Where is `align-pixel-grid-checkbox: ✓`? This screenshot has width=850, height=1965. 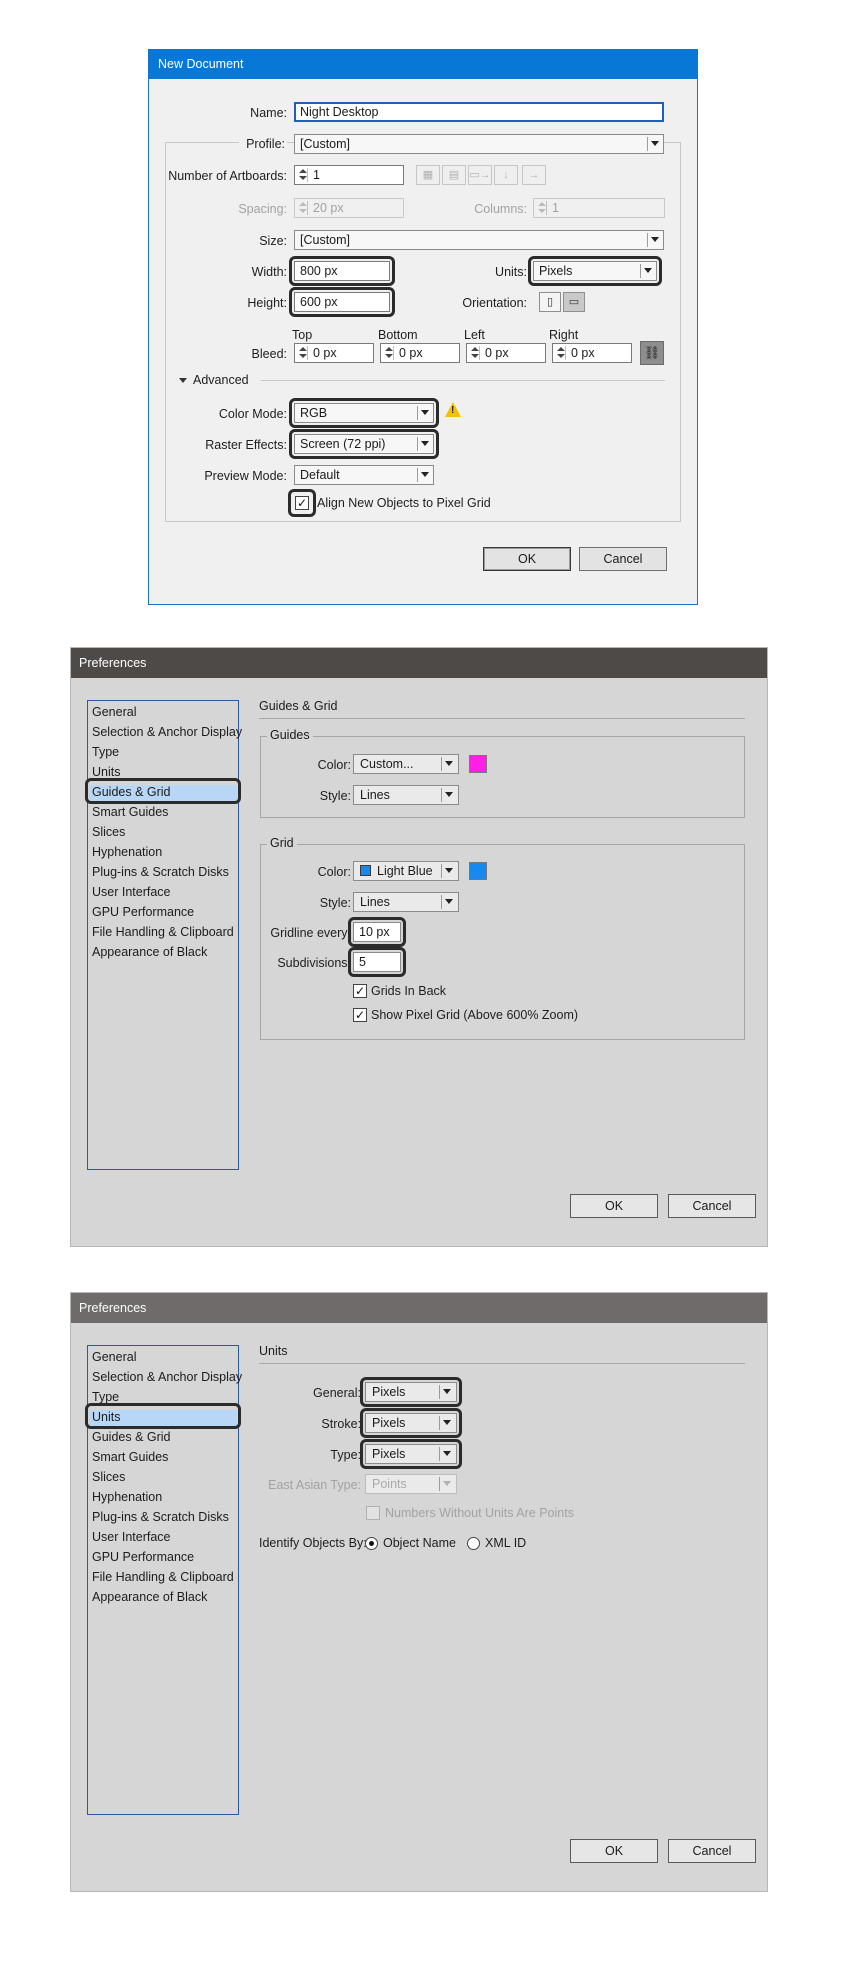
align-pixel-grid-checkbox: ✓ is located at coordinates (302, 503).